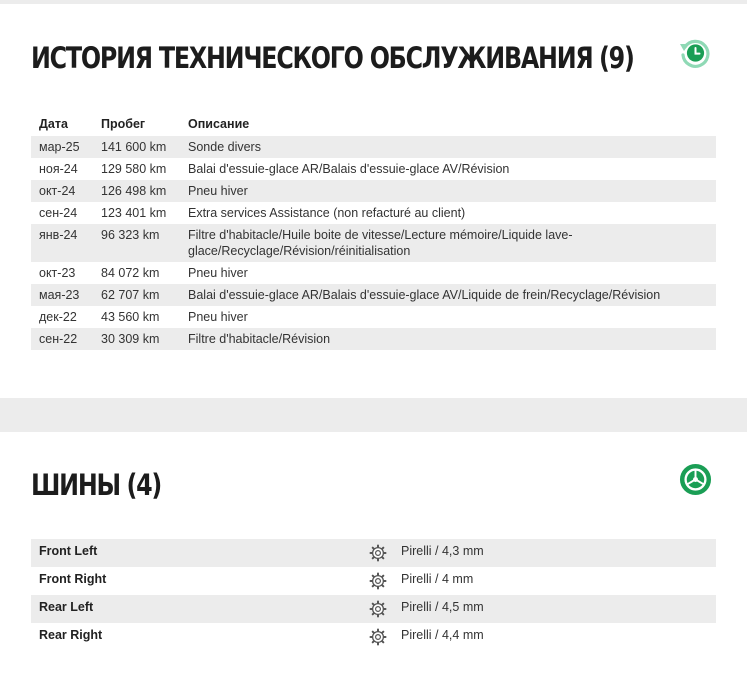  Describe the element at coordinates (58, 169) in the screenshot. I see `row-date: ноя-24` at that location.